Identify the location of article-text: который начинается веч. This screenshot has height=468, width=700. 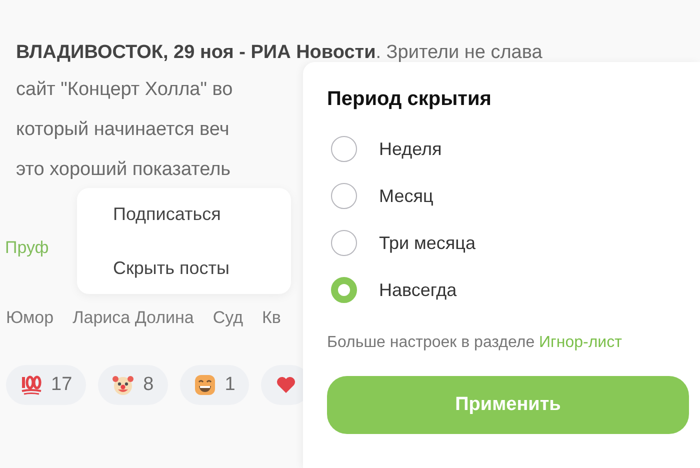
(123, 130).